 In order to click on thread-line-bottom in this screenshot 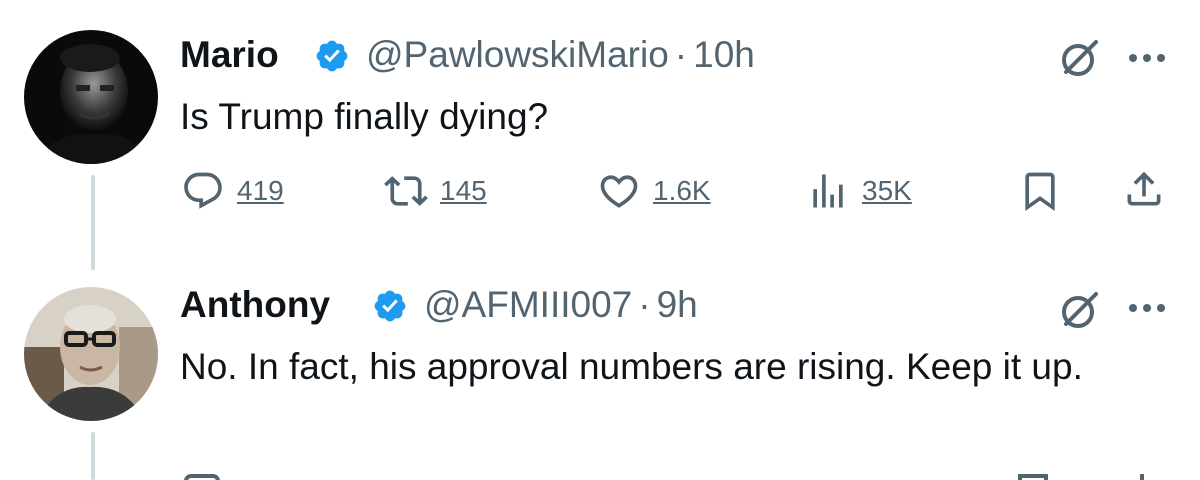, I will do `click(93, 456)`.